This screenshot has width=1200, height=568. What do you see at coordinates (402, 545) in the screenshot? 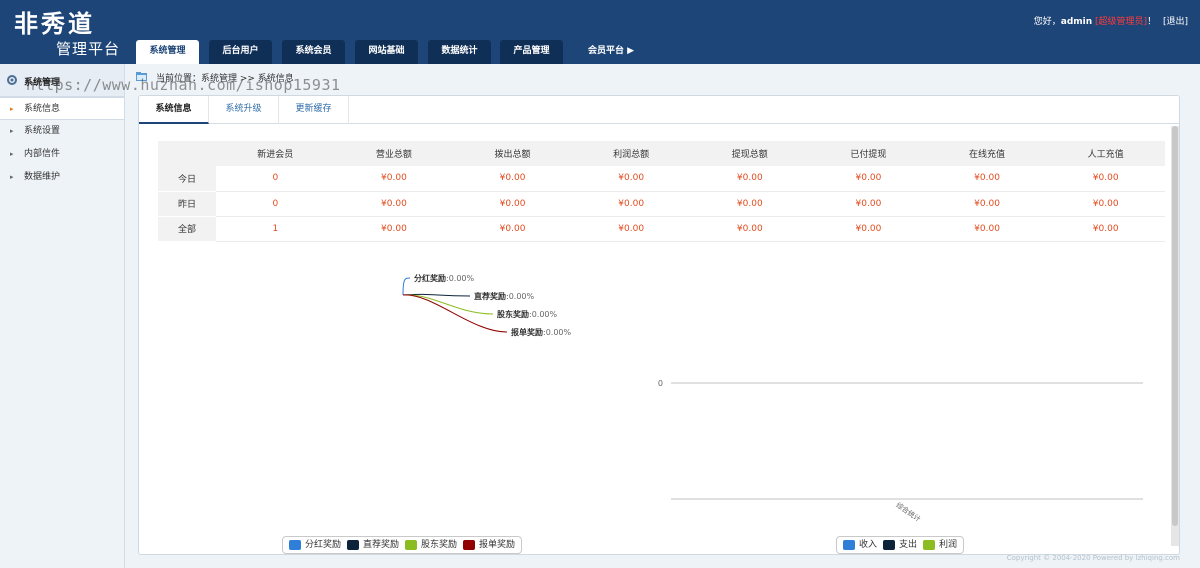
I see `pie-legend: 分红奖励 直荐奖励 股东奖励 报单奖励` at bounding box center [402, 545].